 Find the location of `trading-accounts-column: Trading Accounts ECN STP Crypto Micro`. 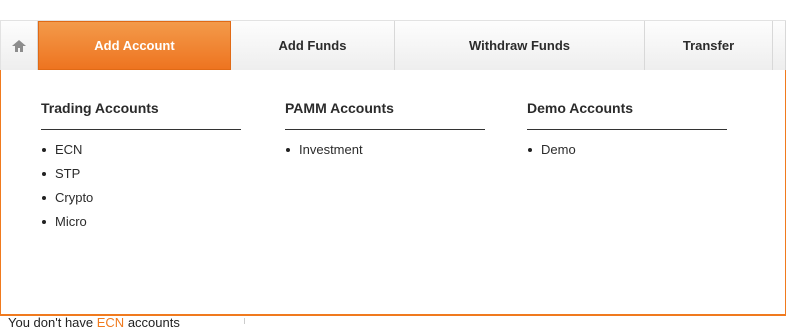

trading-accounts-column: Trading Accounts ECN STP Crypto Micro is located at coordinates (141, 167).